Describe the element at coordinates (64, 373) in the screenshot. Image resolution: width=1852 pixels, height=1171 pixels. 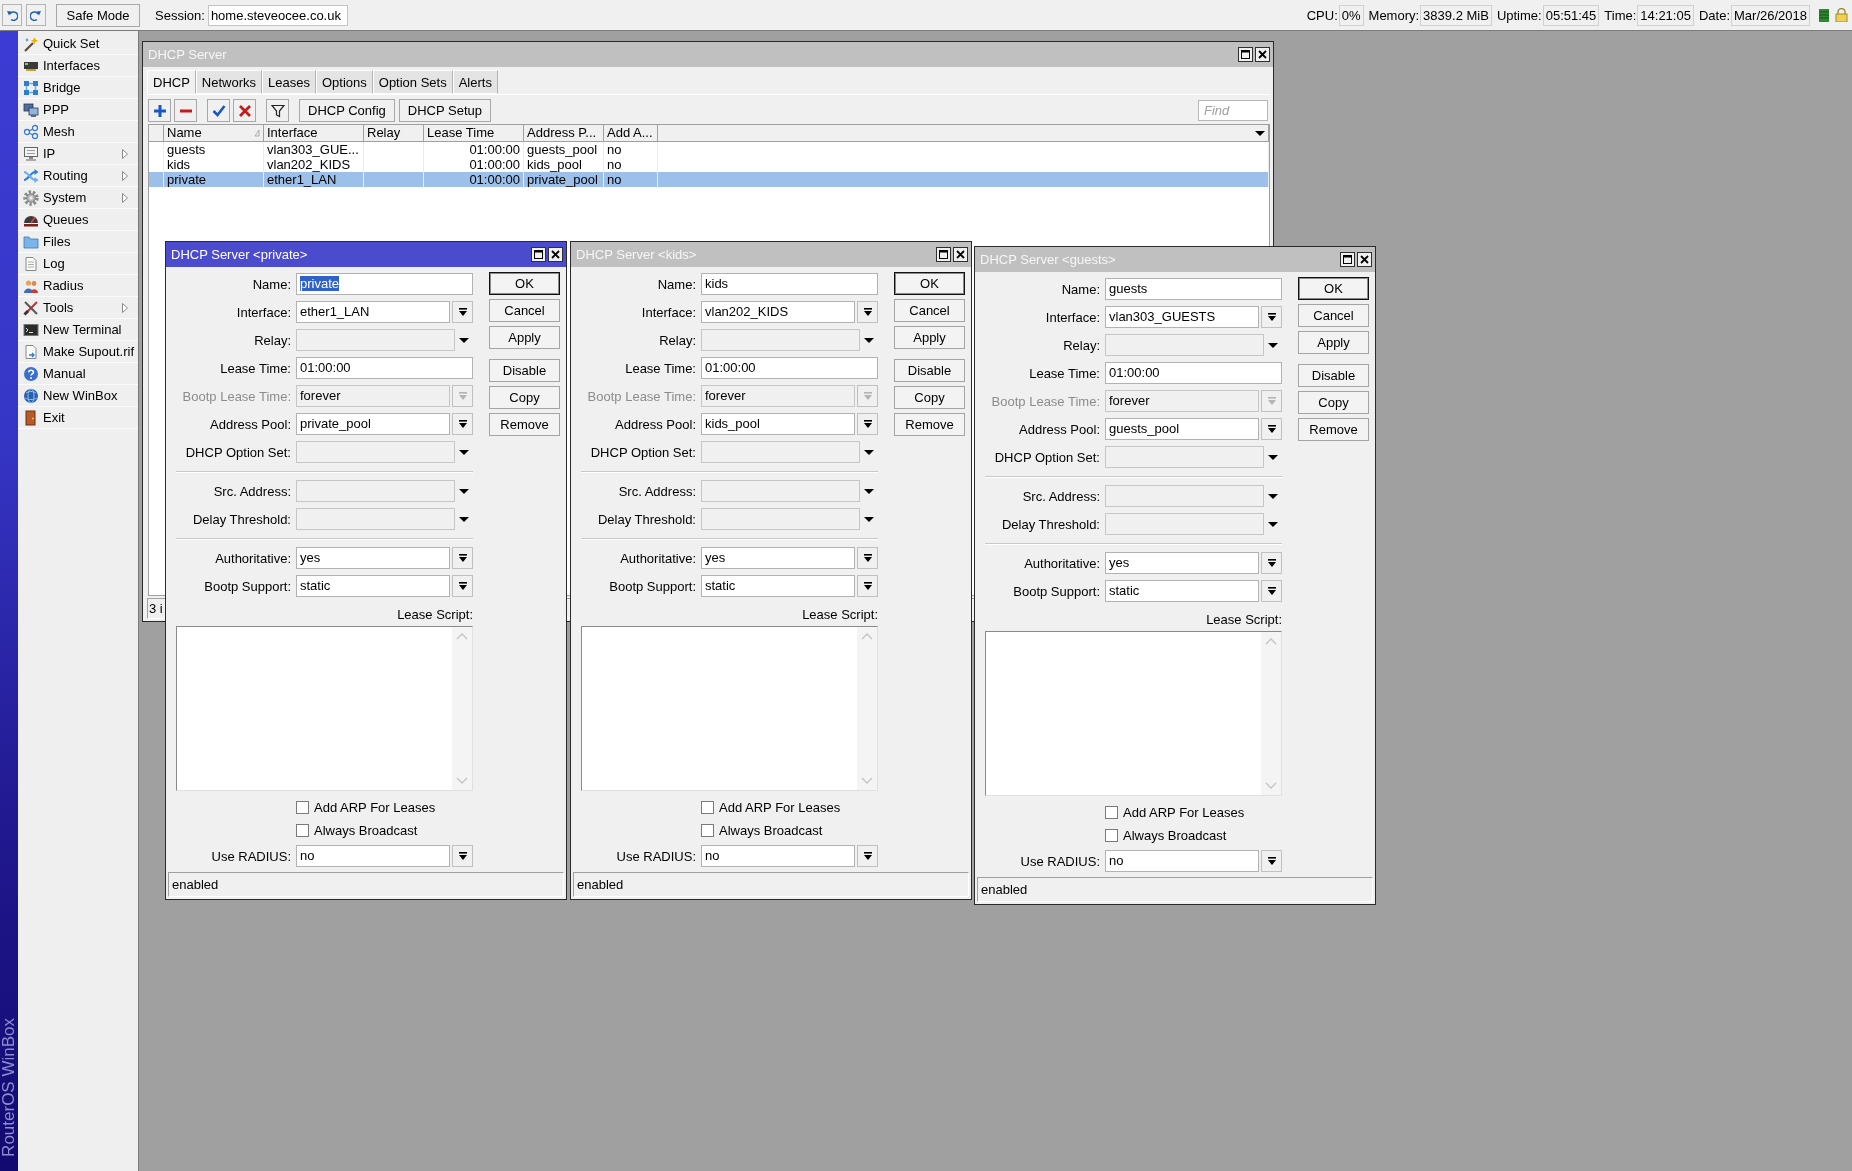
I see `menu-item: Manual` at that location.